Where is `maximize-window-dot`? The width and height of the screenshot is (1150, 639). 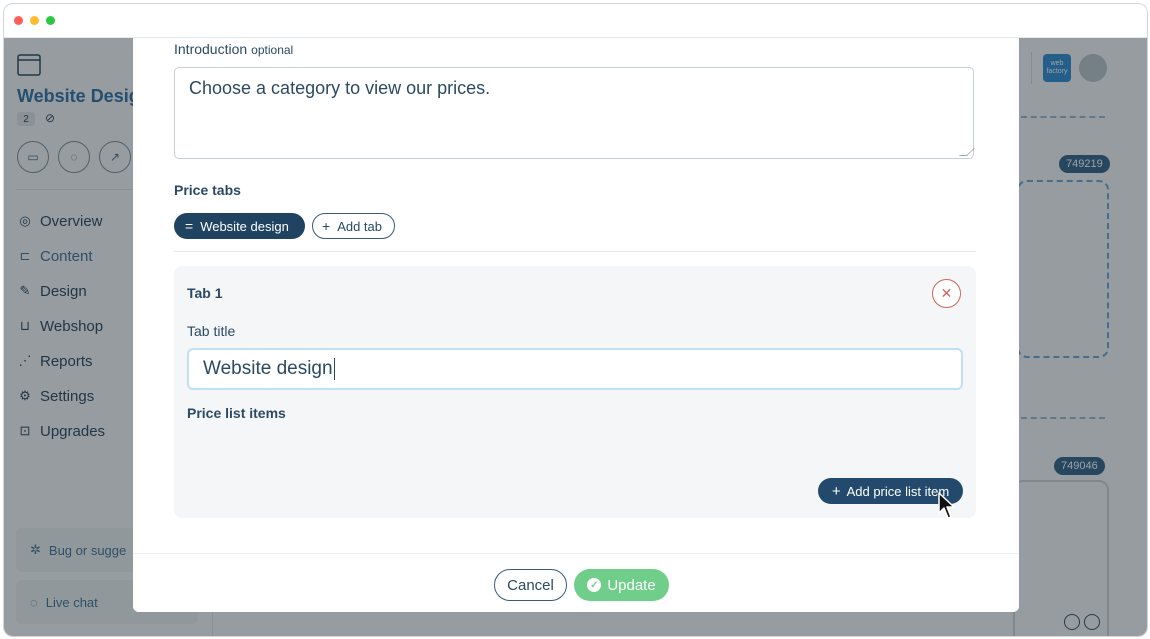 maximize-window-dot is located at coordinates (50, 20).